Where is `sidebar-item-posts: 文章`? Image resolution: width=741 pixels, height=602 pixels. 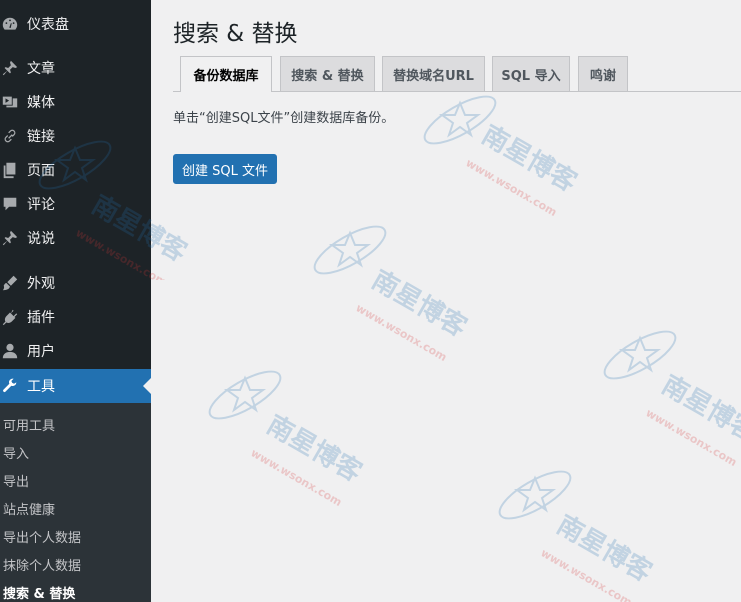 sidebar-item-posts: 文章 is located at coordinates (75, 68).